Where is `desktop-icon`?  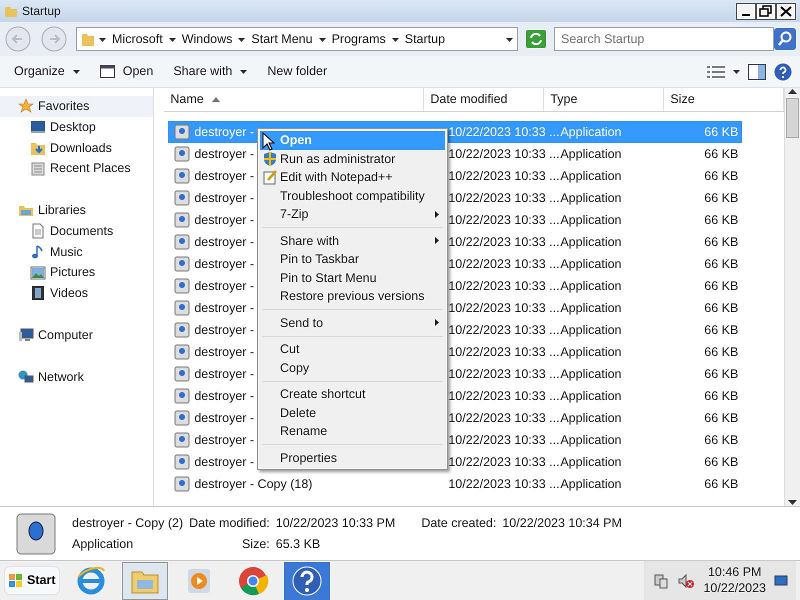
desktop-icon is located at coordinates (38, 127).